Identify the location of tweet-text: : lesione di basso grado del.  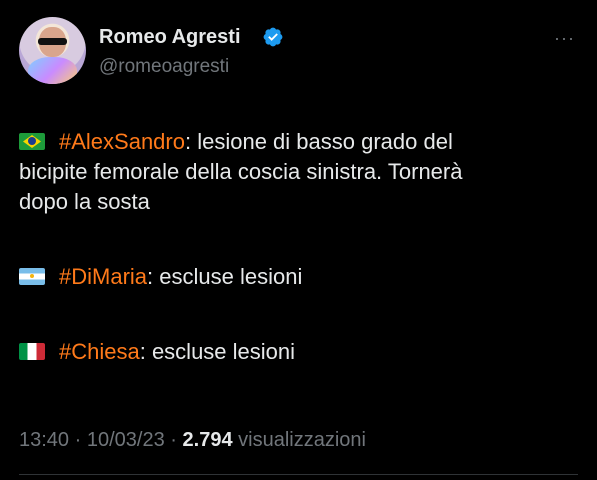
(318, 141).